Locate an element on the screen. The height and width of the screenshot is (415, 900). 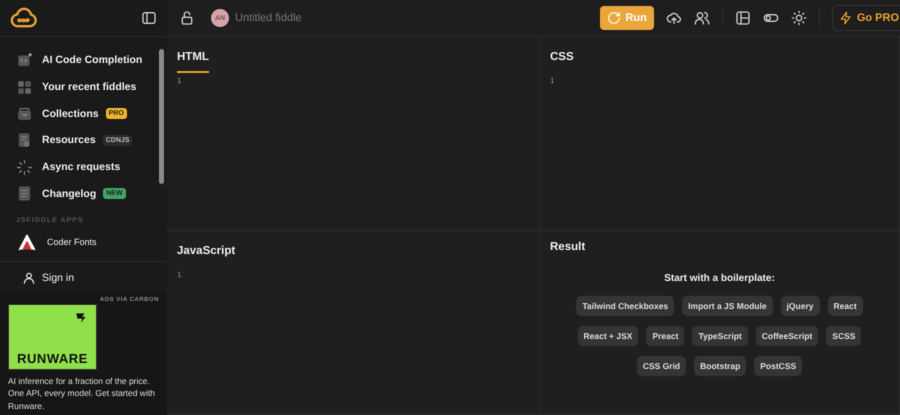
sidebar-item: Resources is located at coordinates (69, 140).